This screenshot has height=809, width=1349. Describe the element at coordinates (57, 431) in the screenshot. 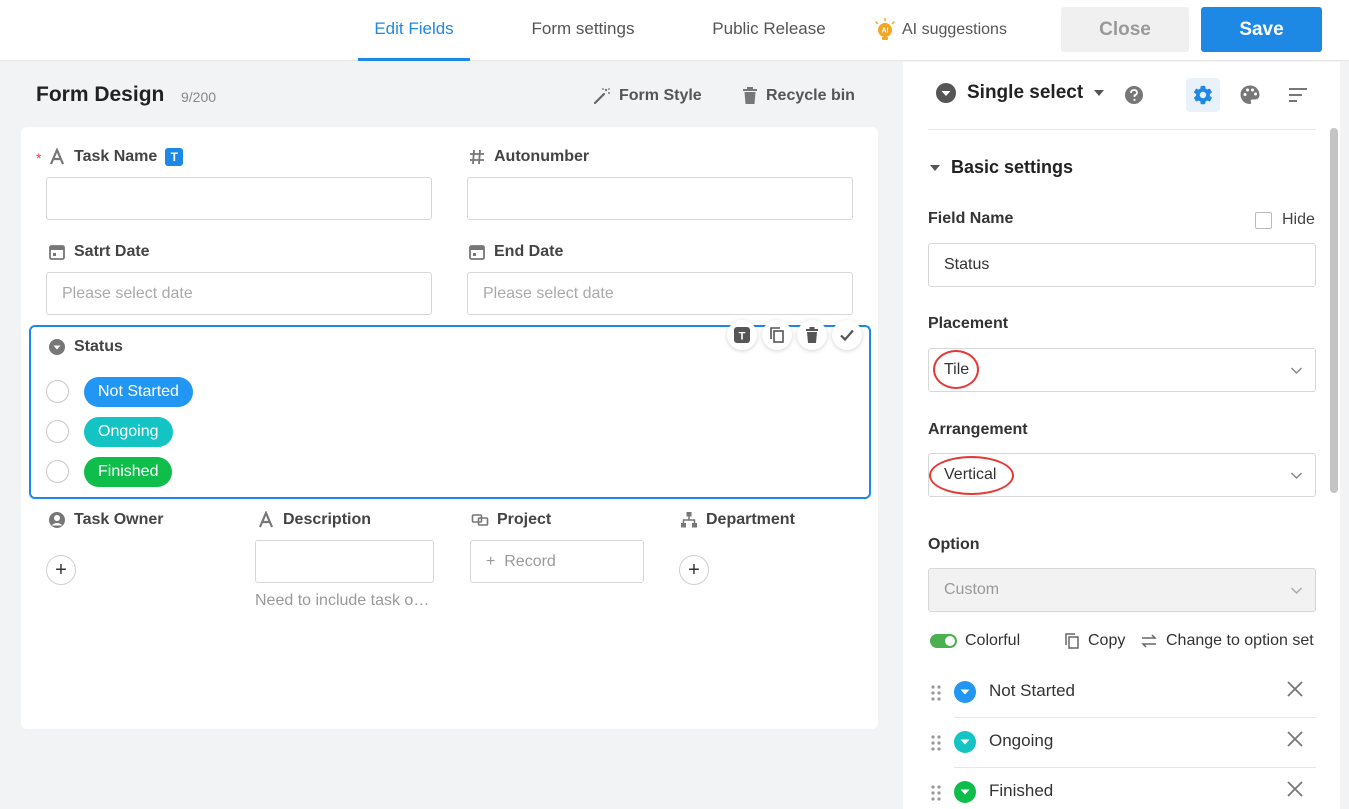

I see `status-radio-ongoing` at that location.